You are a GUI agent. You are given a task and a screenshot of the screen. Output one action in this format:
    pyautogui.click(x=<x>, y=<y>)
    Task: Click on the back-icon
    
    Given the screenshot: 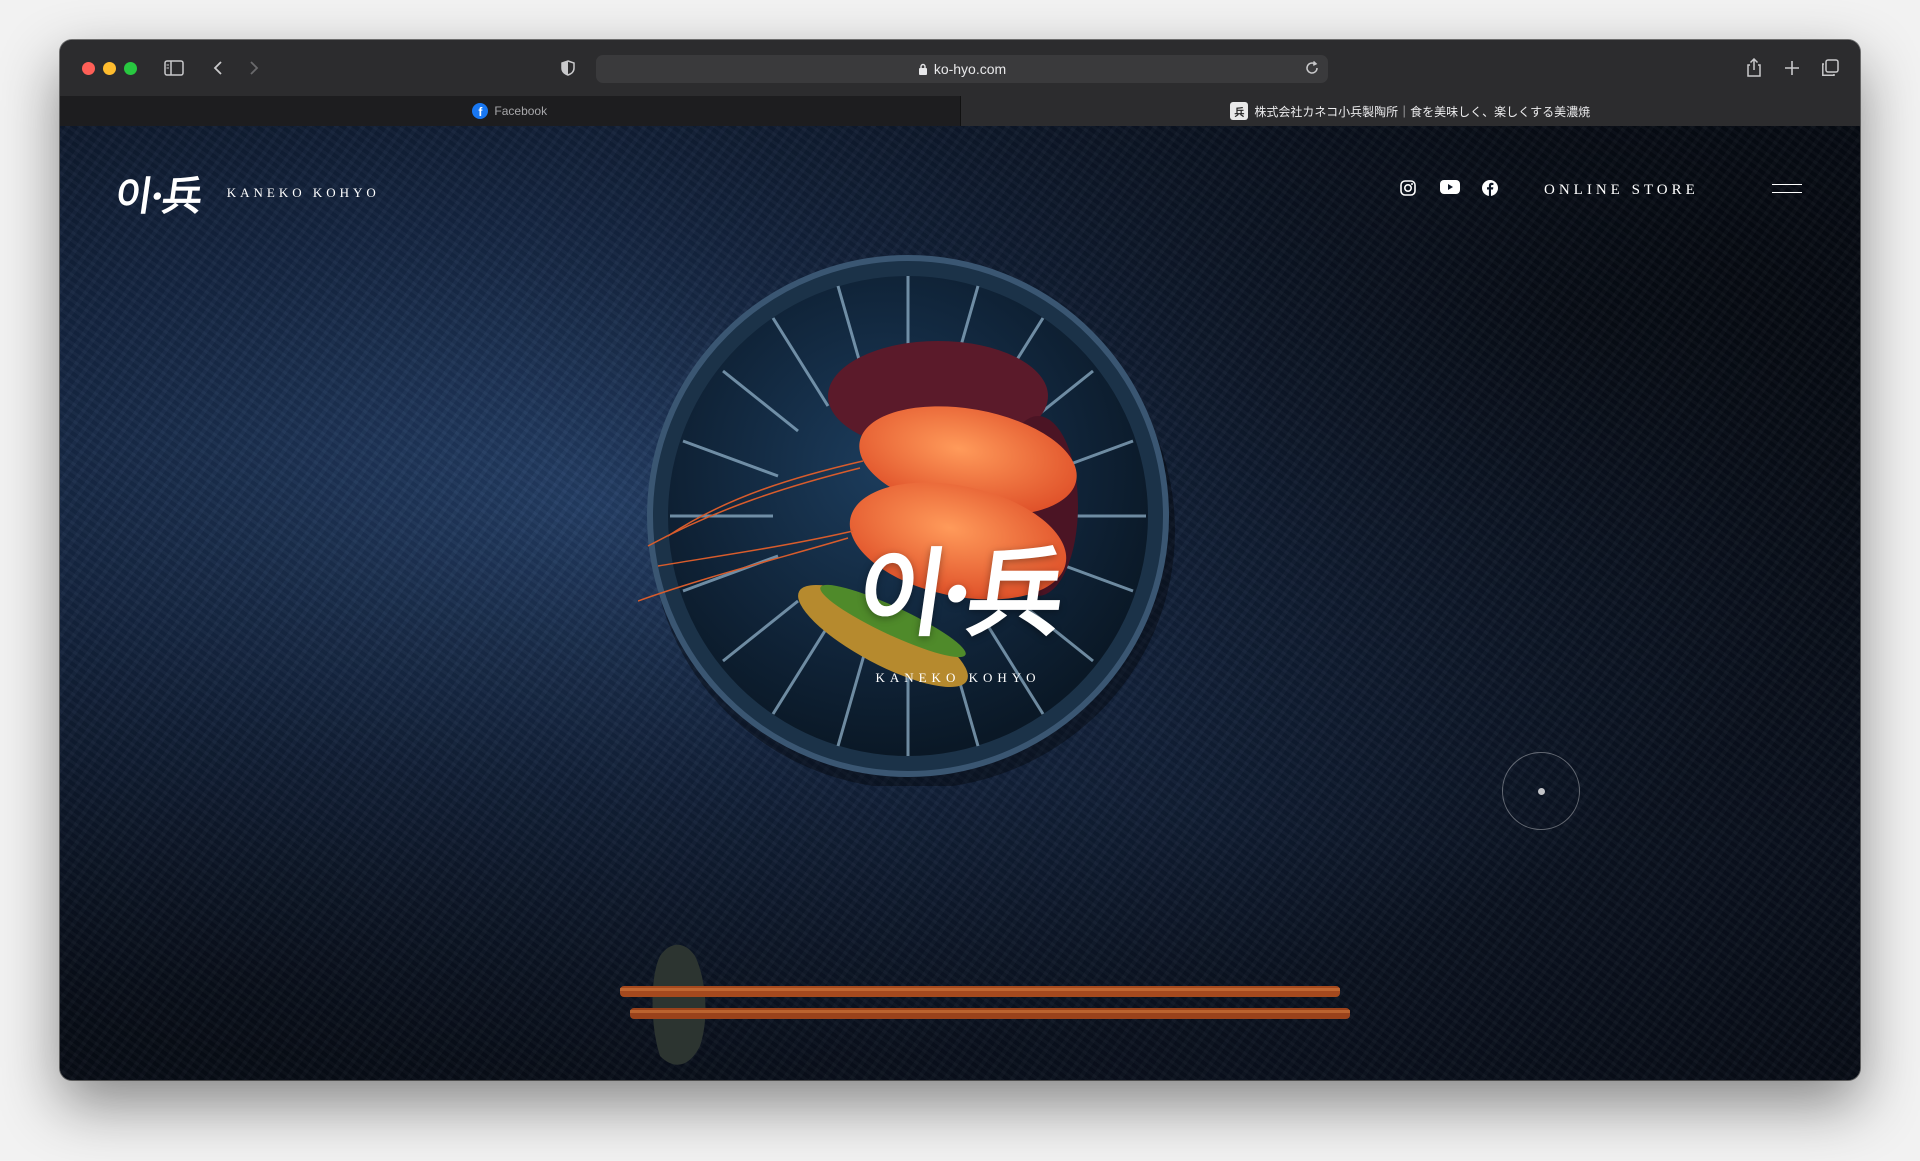 What is the action you would take?
    pyautogui.click(x=218, y=68)
    